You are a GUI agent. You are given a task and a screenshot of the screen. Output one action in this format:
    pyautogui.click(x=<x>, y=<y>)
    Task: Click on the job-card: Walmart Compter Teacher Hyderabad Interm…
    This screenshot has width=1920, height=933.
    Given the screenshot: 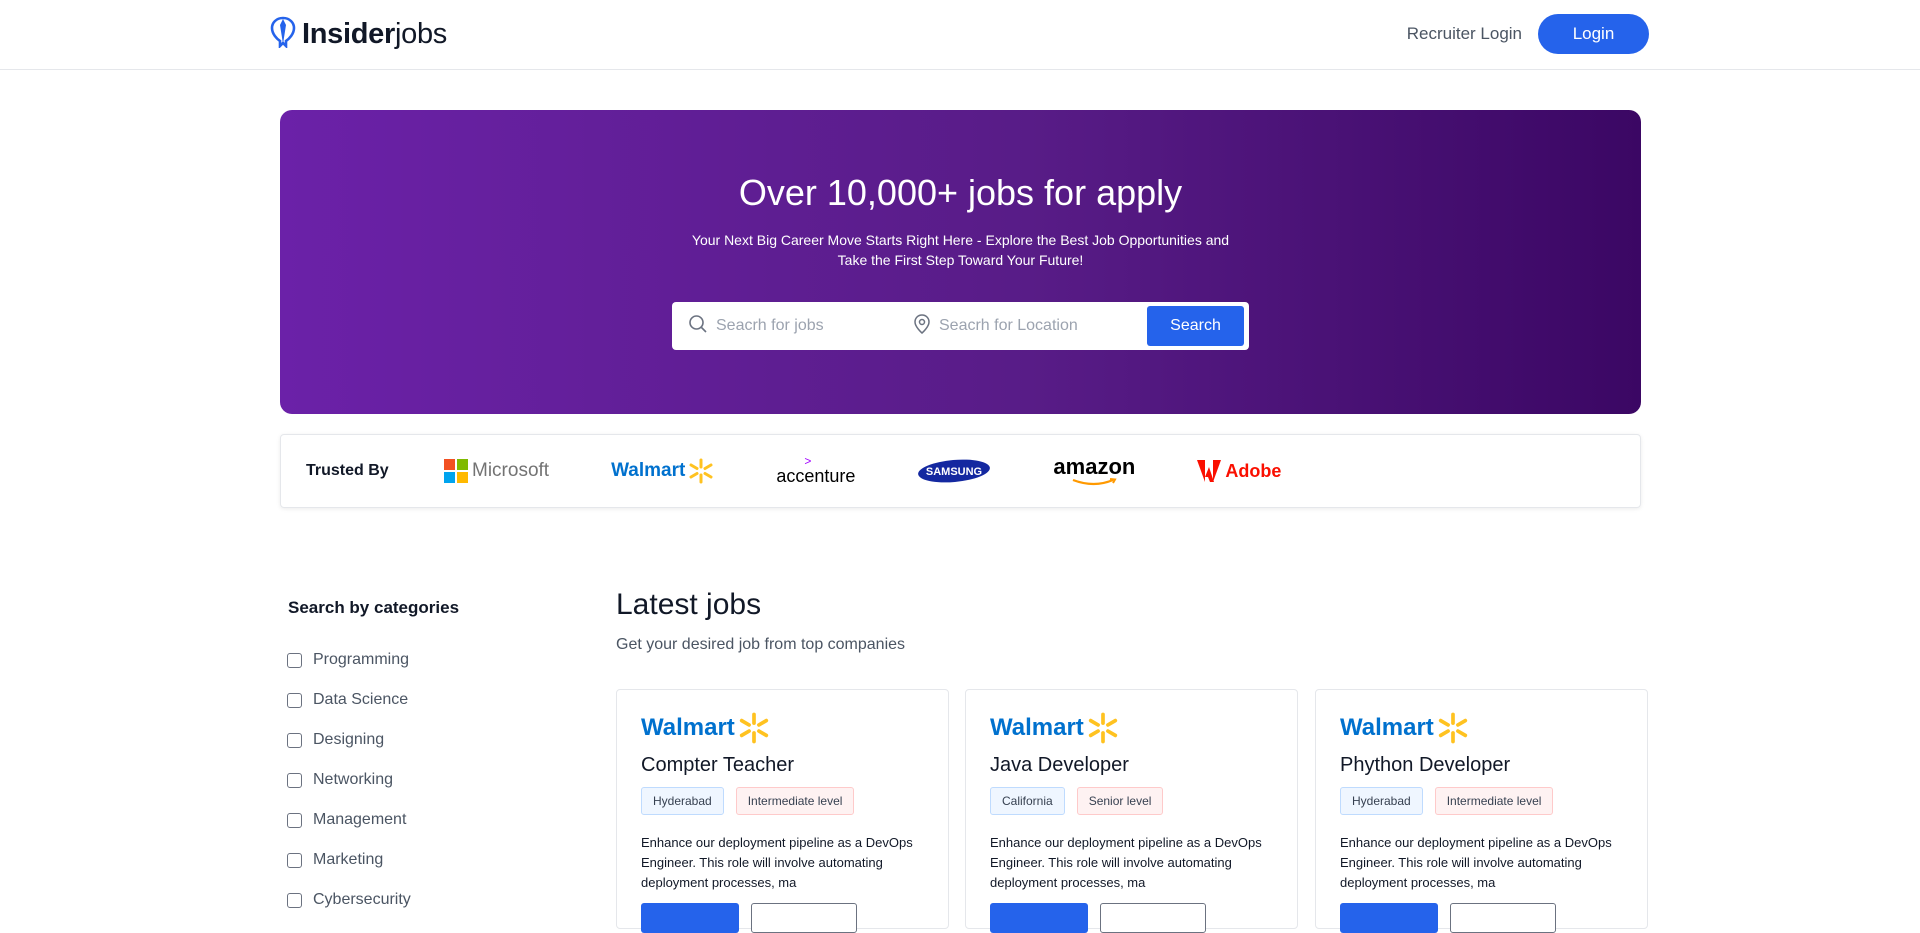 What is the action you would take?
    pyautogui.click(x=782, y=811)
    